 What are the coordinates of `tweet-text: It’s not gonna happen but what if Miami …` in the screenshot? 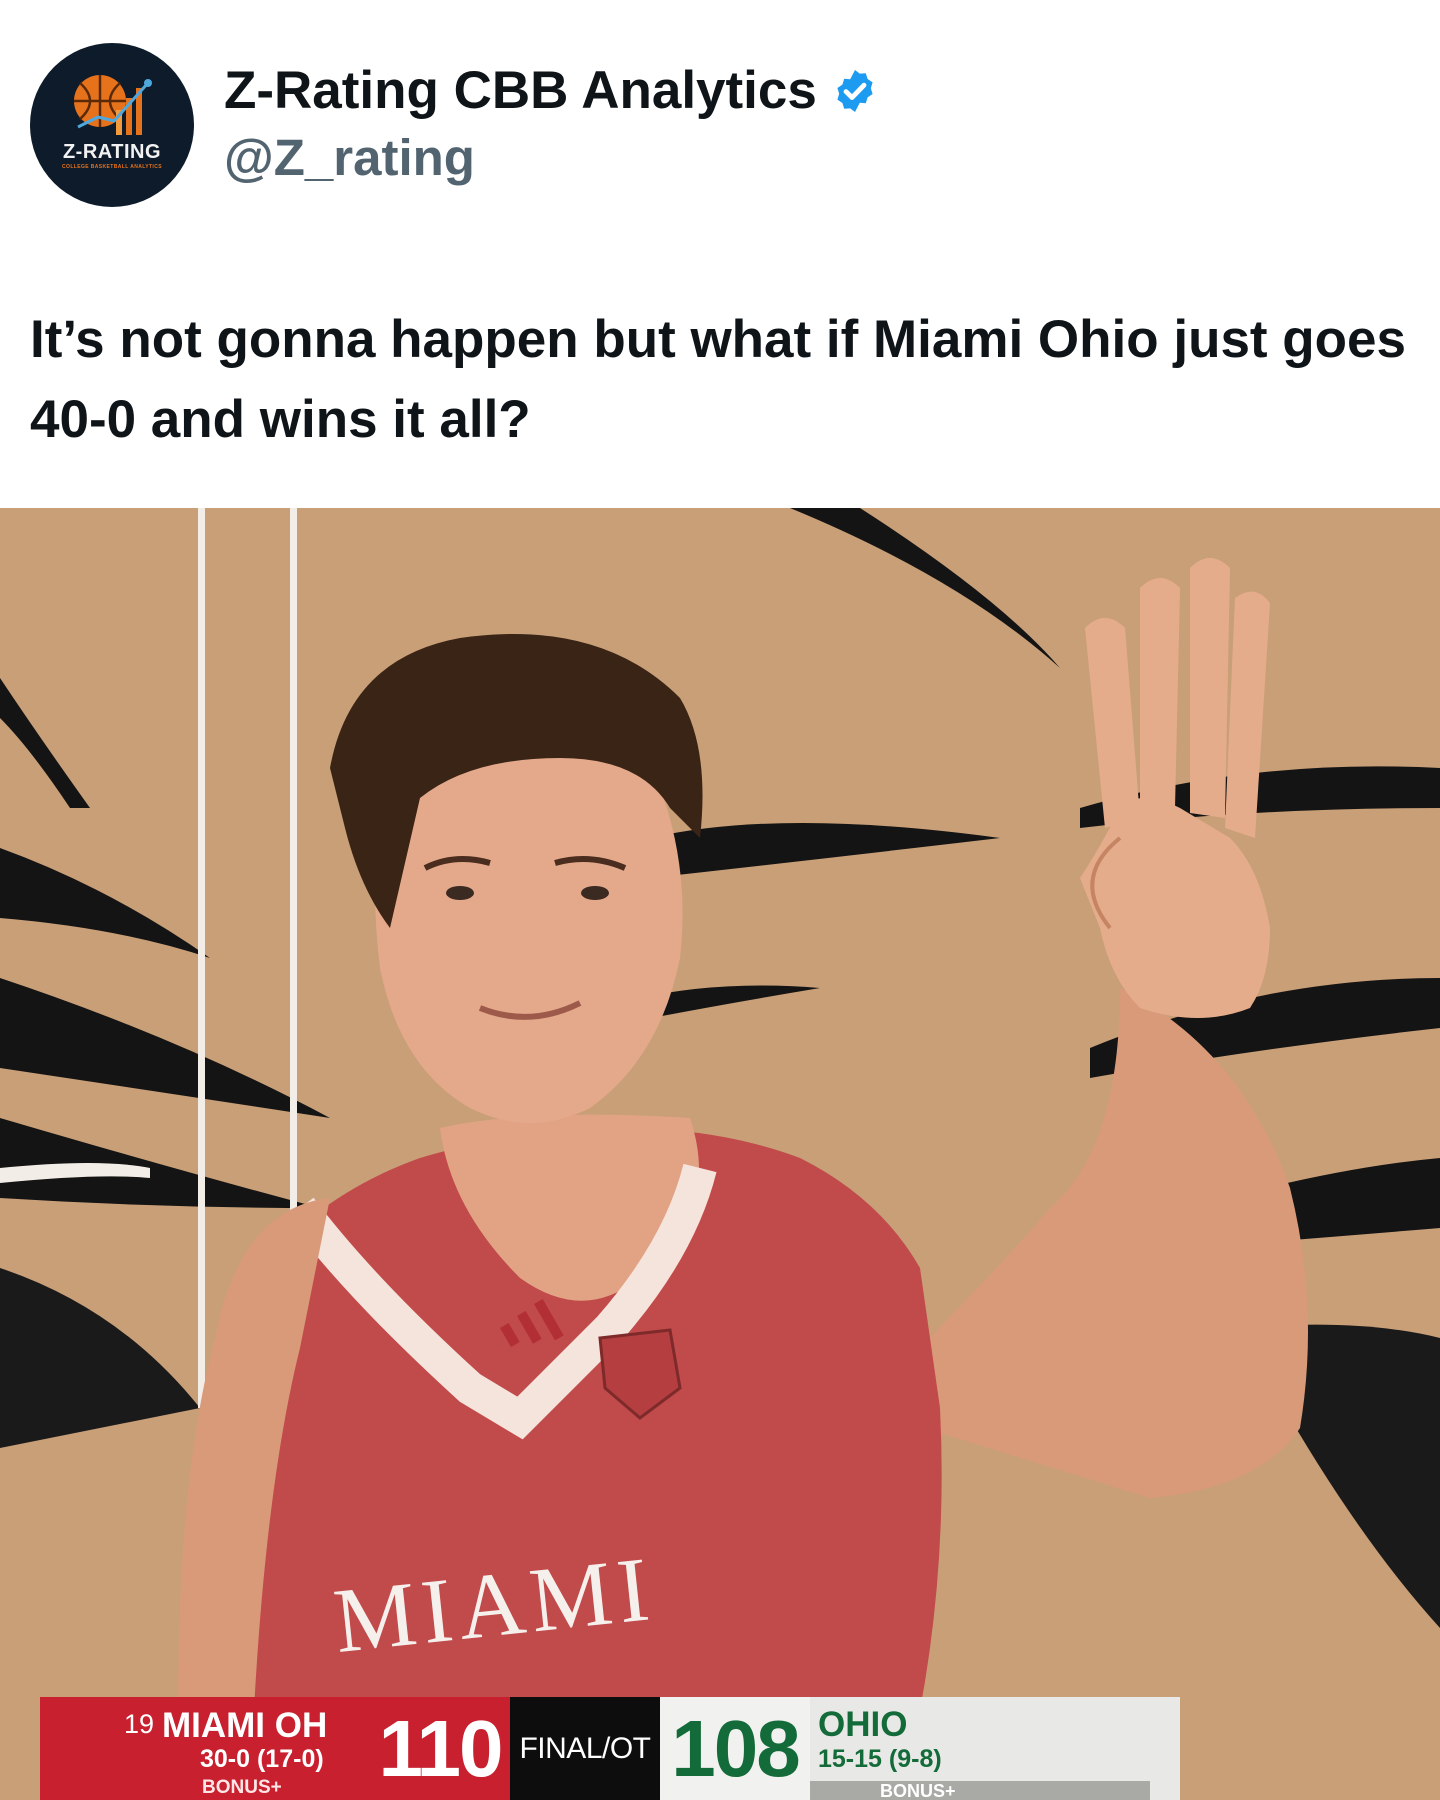 It's located at (718, 379).